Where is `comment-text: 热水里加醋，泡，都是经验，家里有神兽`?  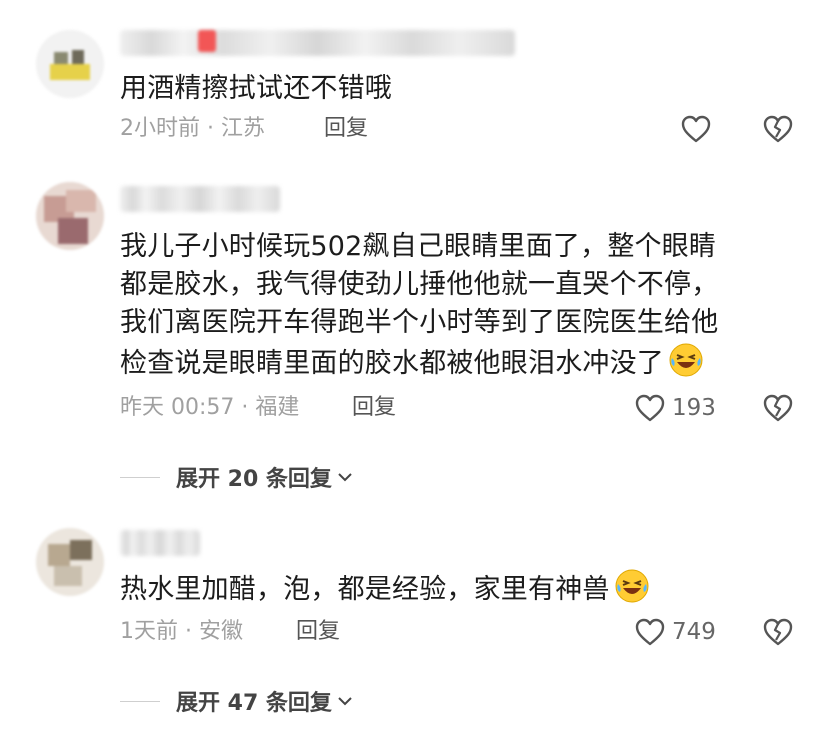
comment-text: 热水里加醋，泡，都是经验，家里有神兽 is located at coordinates (460, 588).